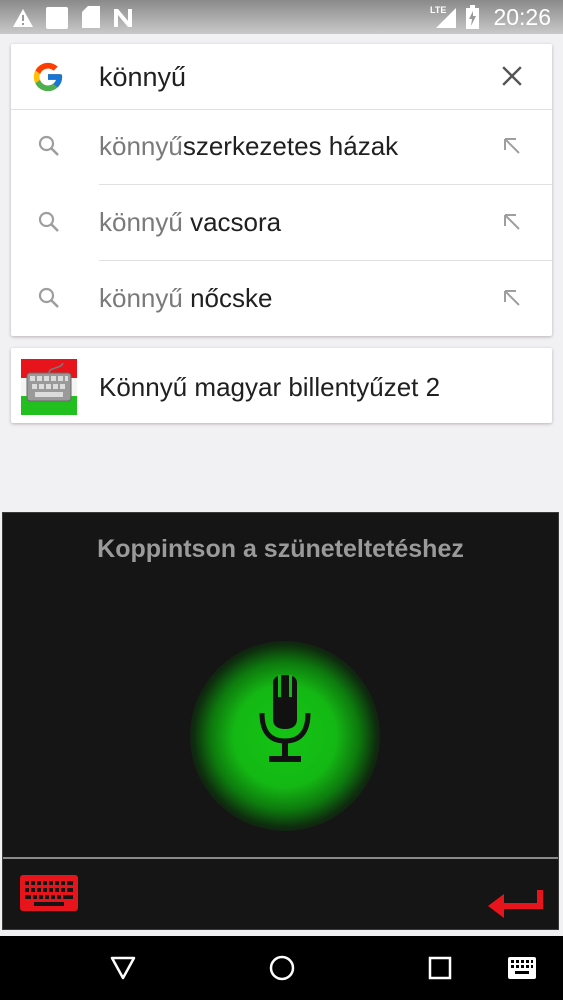 This screenshot has height=1000, width=563. Describe the element at coordinates (512, 76) in the screenshot. I see `close-icon` at that location.